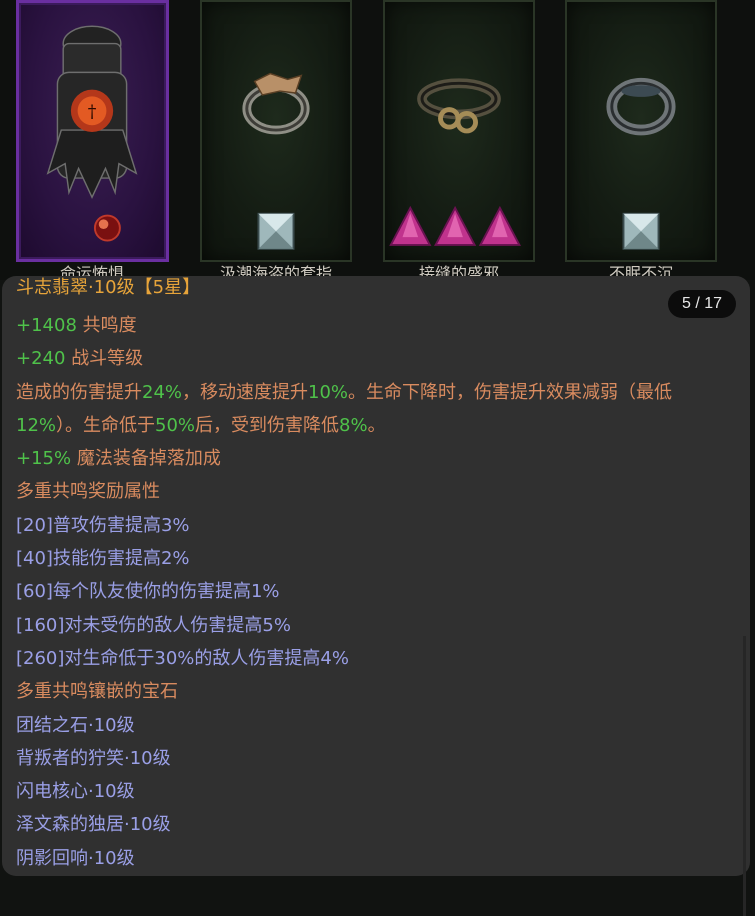 This screenshot has height=916, width=755. I want to click on gem-item: 泽文森的独居·10级, so click(93, 825).